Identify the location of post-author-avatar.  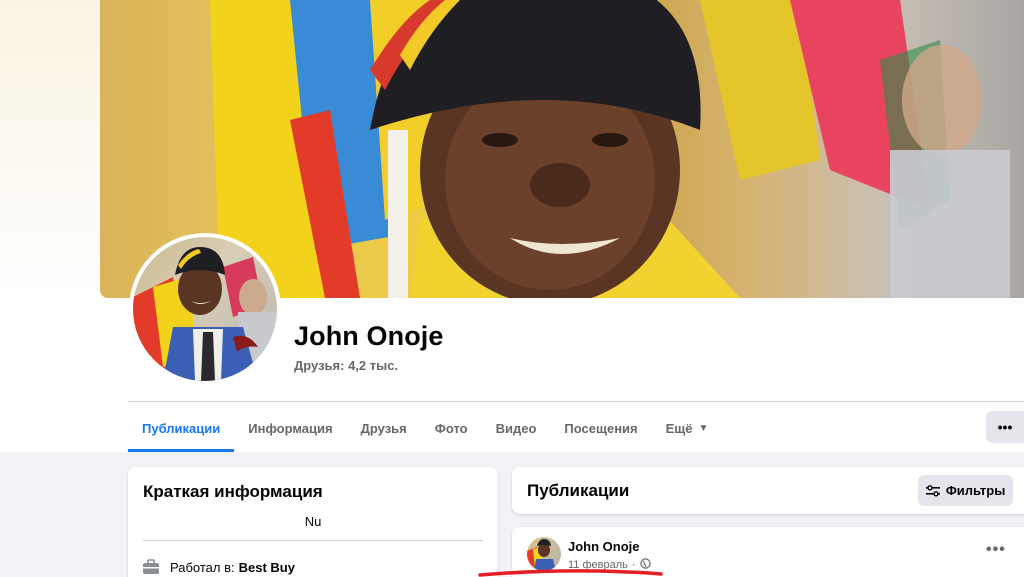
(544, 554).